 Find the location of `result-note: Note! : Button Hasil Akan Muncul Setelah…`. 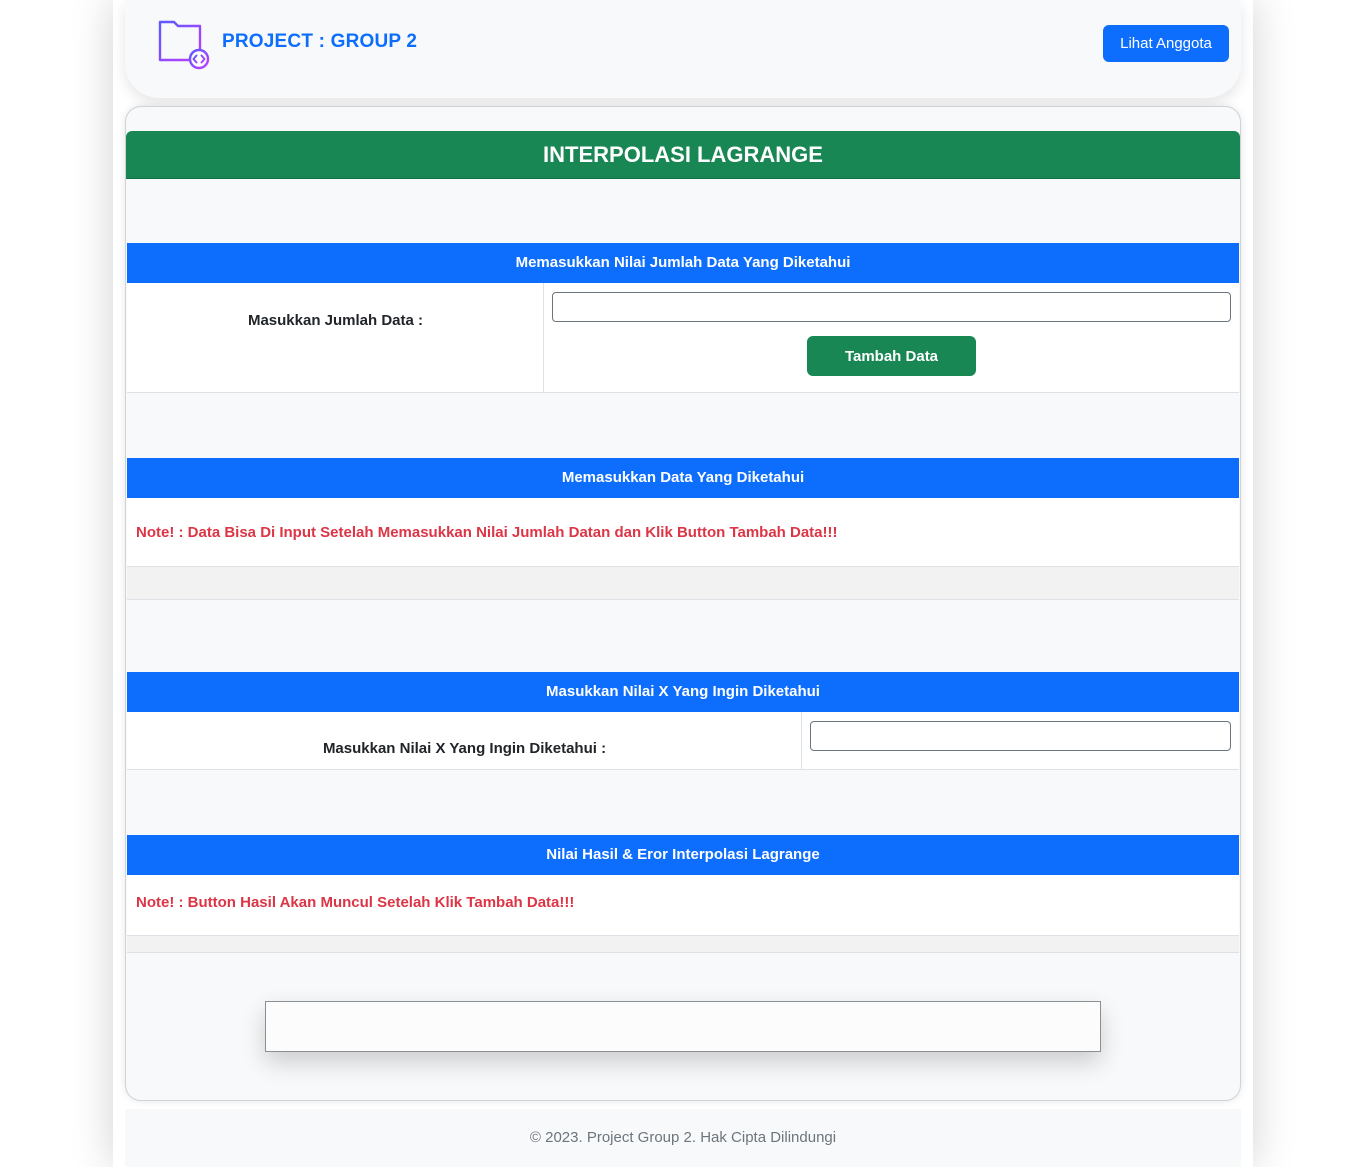

result-note: Note! : Button Hasil Akan Muncul Setelah… is located at coordinates (355, 902).